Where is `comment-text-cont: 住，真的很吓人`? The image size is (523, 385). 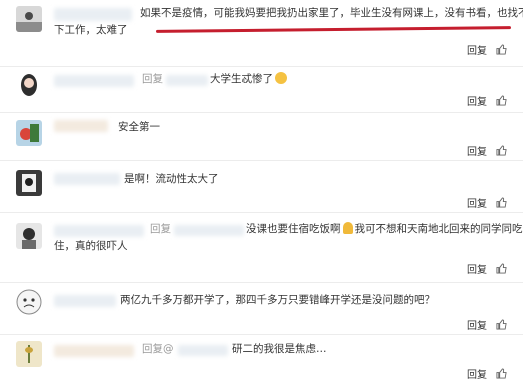 comment-text-cont: 住，真的很吓人 is located at coordinates (91, 246).